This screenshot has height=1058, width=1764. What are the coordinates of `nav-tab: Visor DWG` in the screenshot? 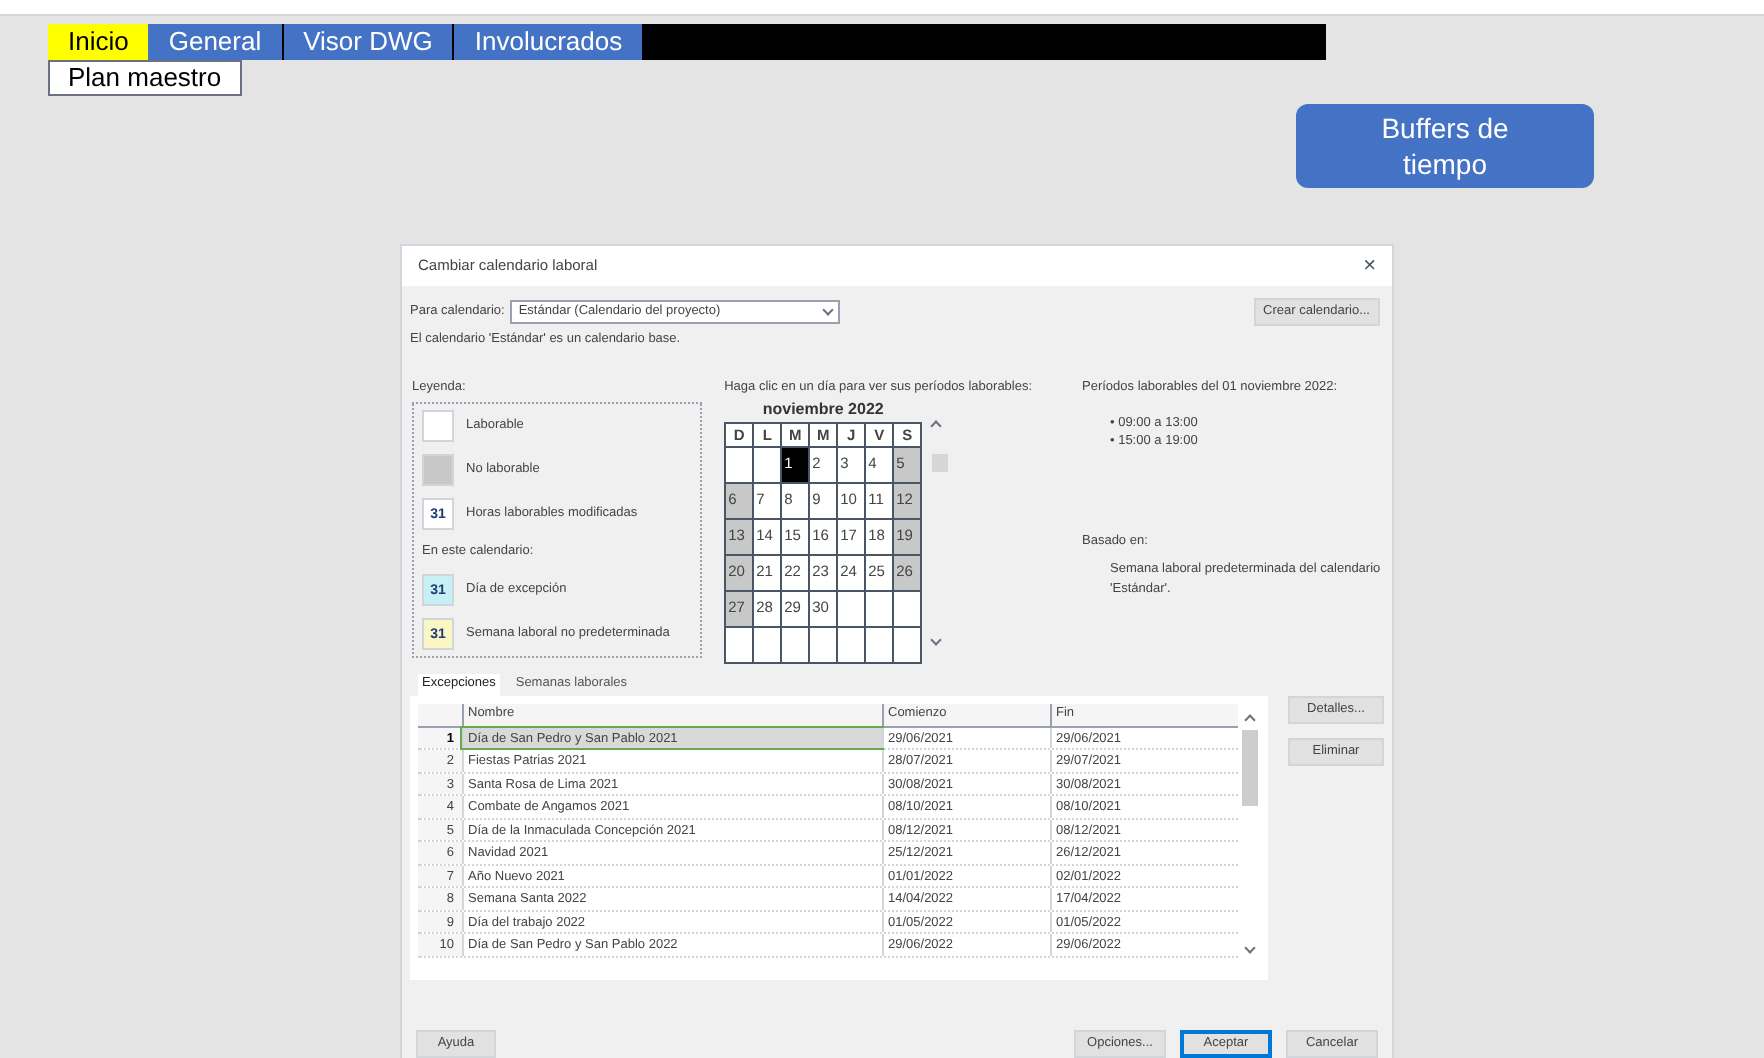 It's located at (369, 42).